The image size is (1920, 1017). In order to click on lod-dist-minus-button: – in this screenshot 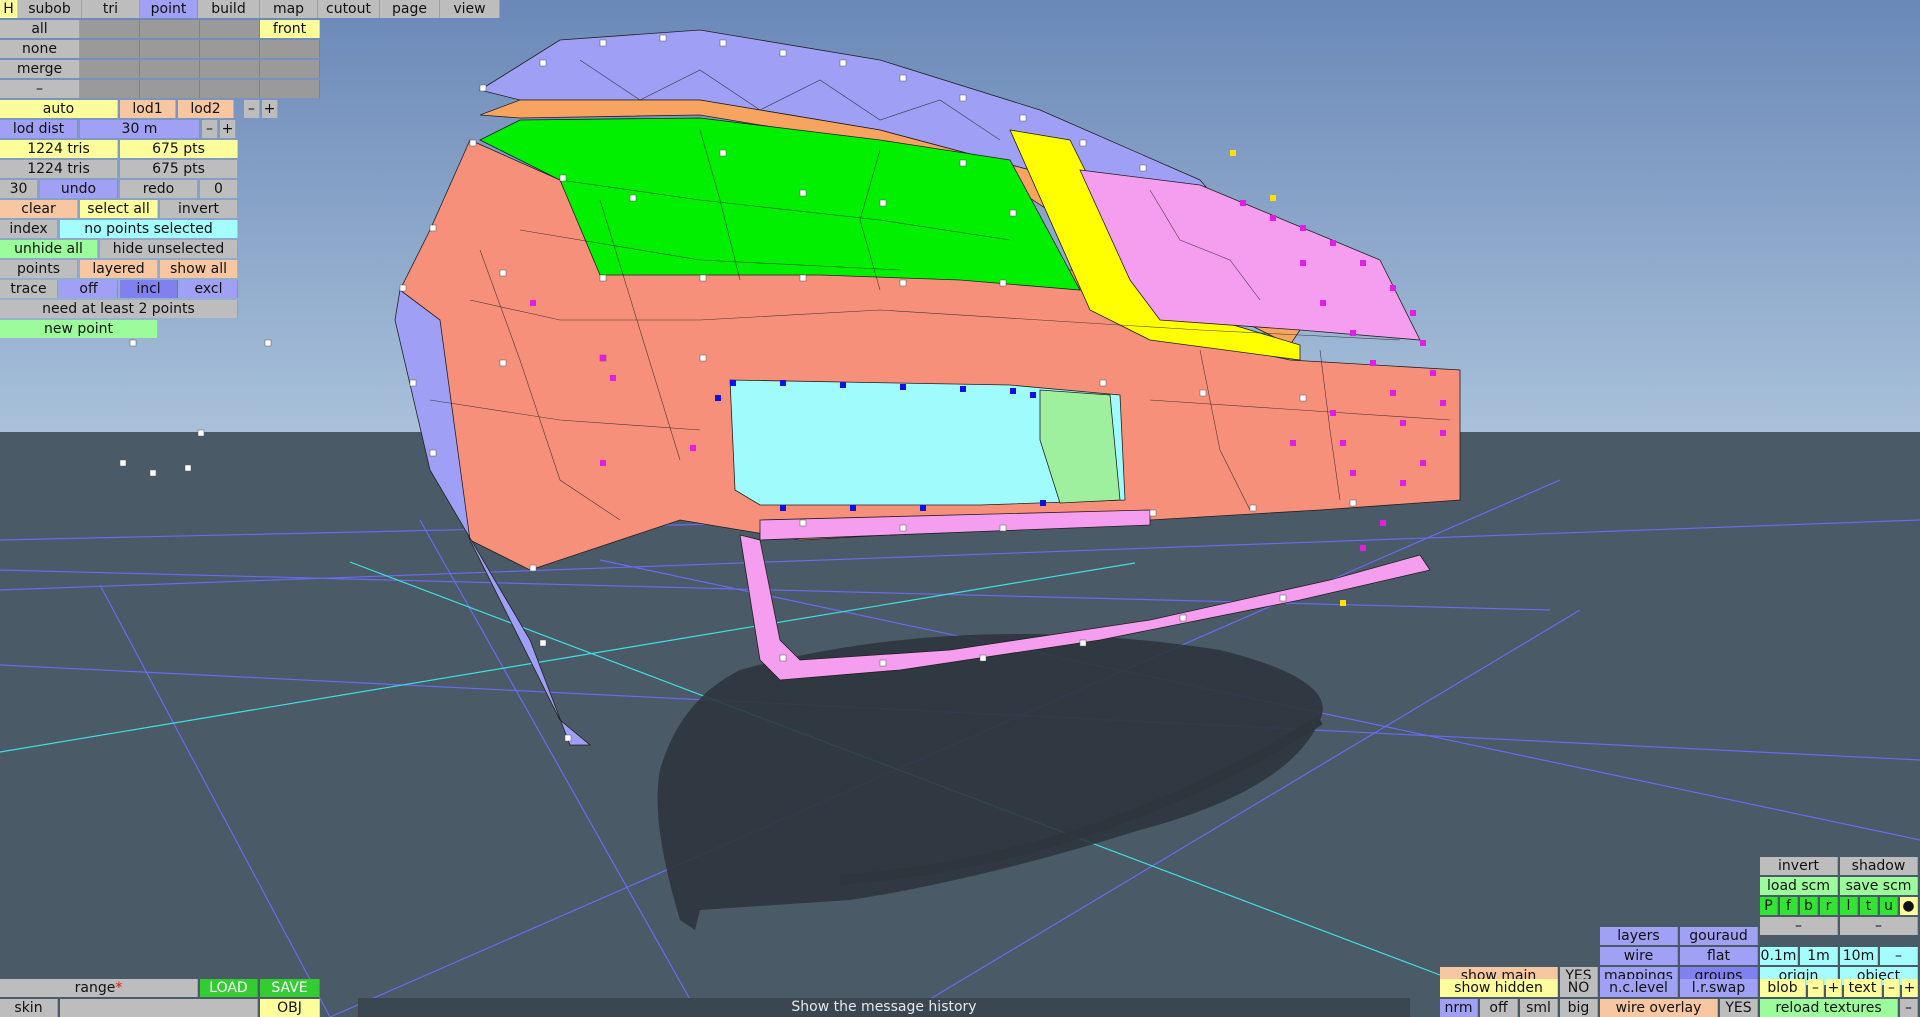, I will do `click(210, 129)`.